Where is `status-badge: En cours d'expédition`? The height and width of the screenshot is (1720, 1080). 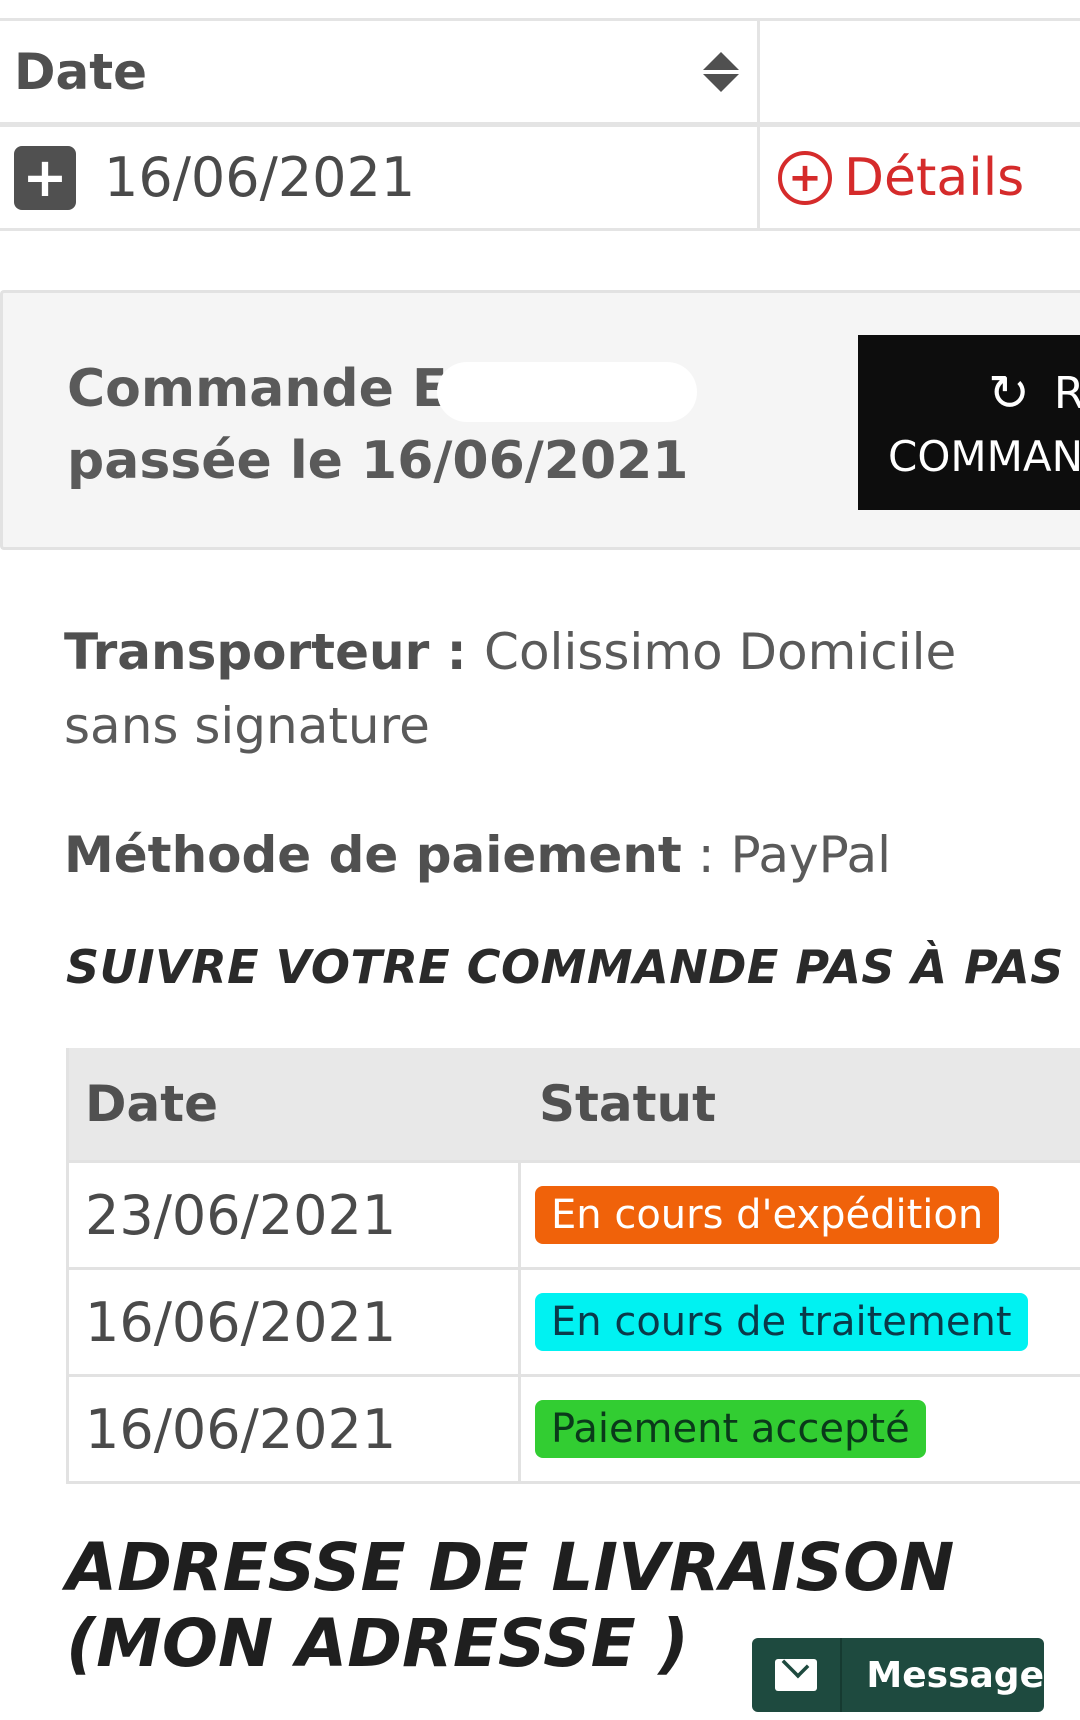 status-badge: En cours d'expédition is located at coordinates (767, 1215).